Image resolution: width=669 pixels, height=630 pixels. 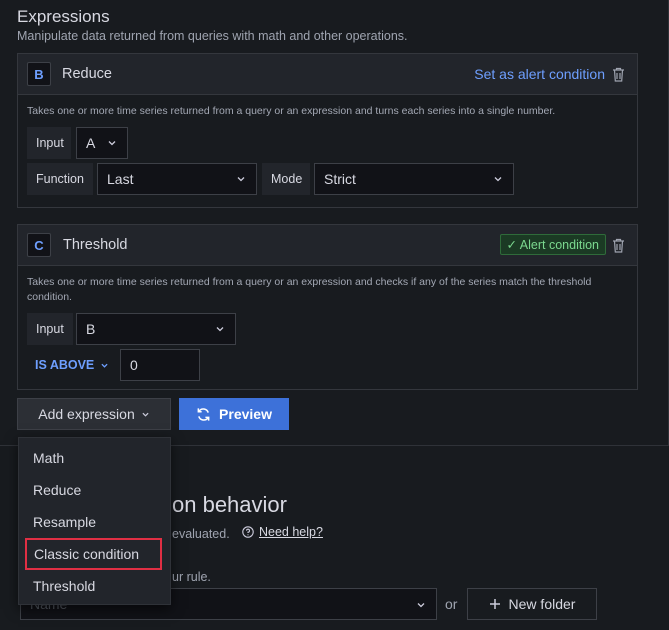 What do you see at coordinates (451, 604) in the screenshot?
I see `or-label: or` at bounding box center [451, 604].